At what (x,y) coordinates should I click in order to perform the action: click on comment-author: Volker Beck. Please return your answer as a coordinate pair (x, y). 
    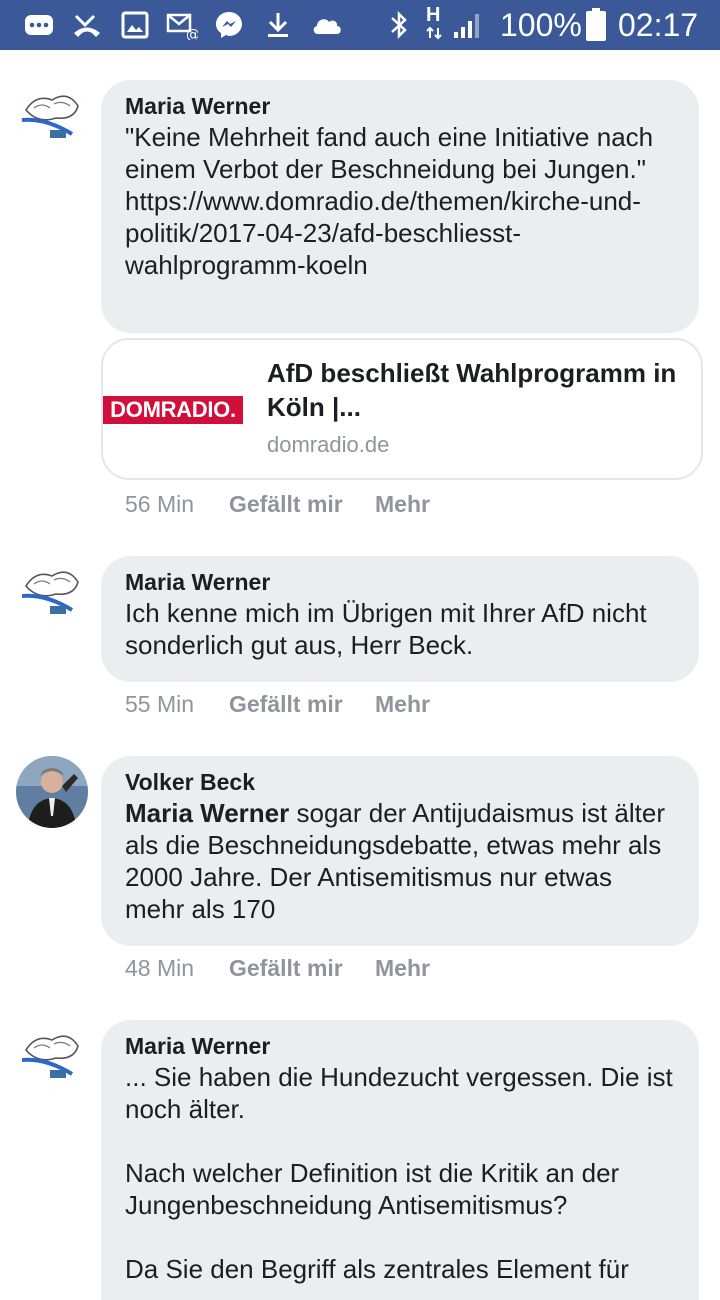
    Looking at the image, I should click on (400, 782).